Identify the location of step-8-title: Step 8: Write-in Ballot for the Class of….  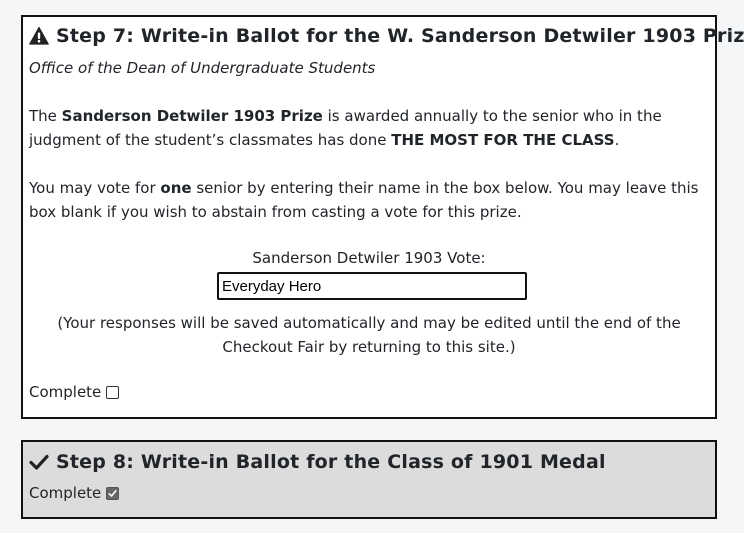
(317, 462).